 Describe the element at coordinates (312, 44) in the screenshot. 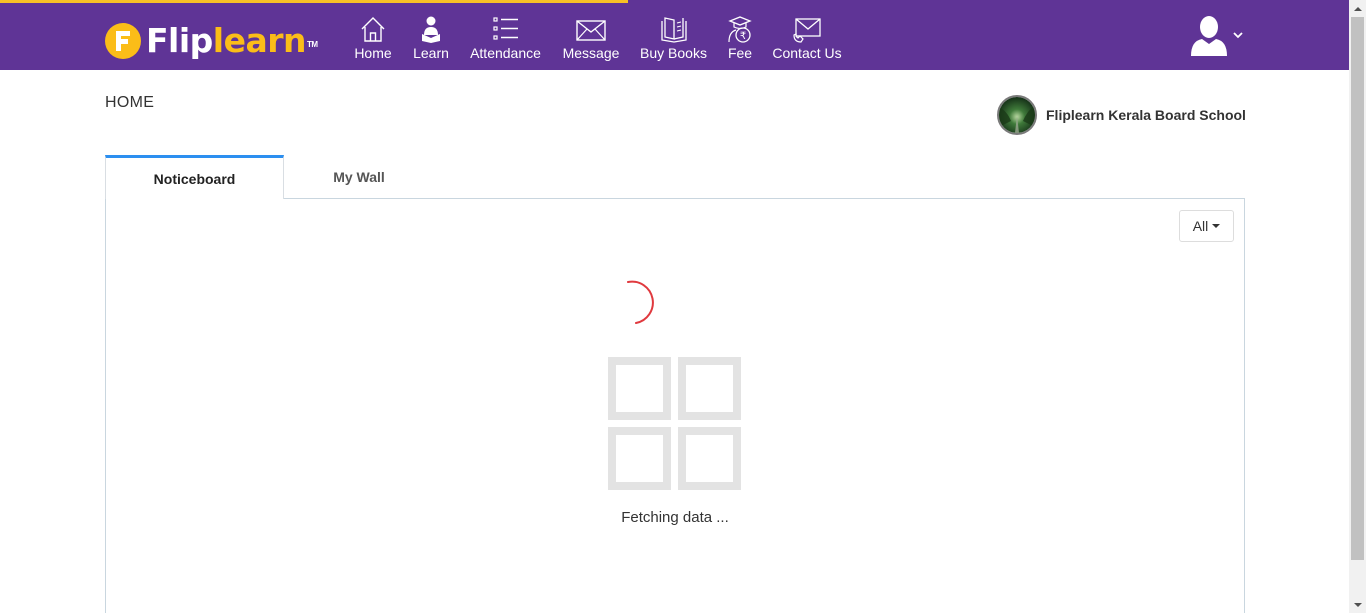

I see `logo-trademark: TM` at that location.